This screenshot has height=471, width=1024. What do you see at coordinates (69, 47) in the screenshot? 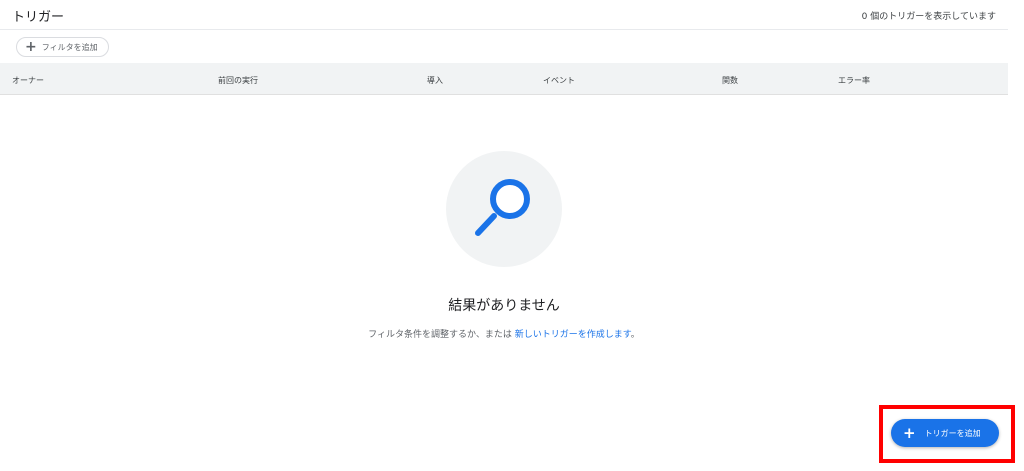
I see `add-filter-label: フィルタを追加` at bounding box center [69, 47].